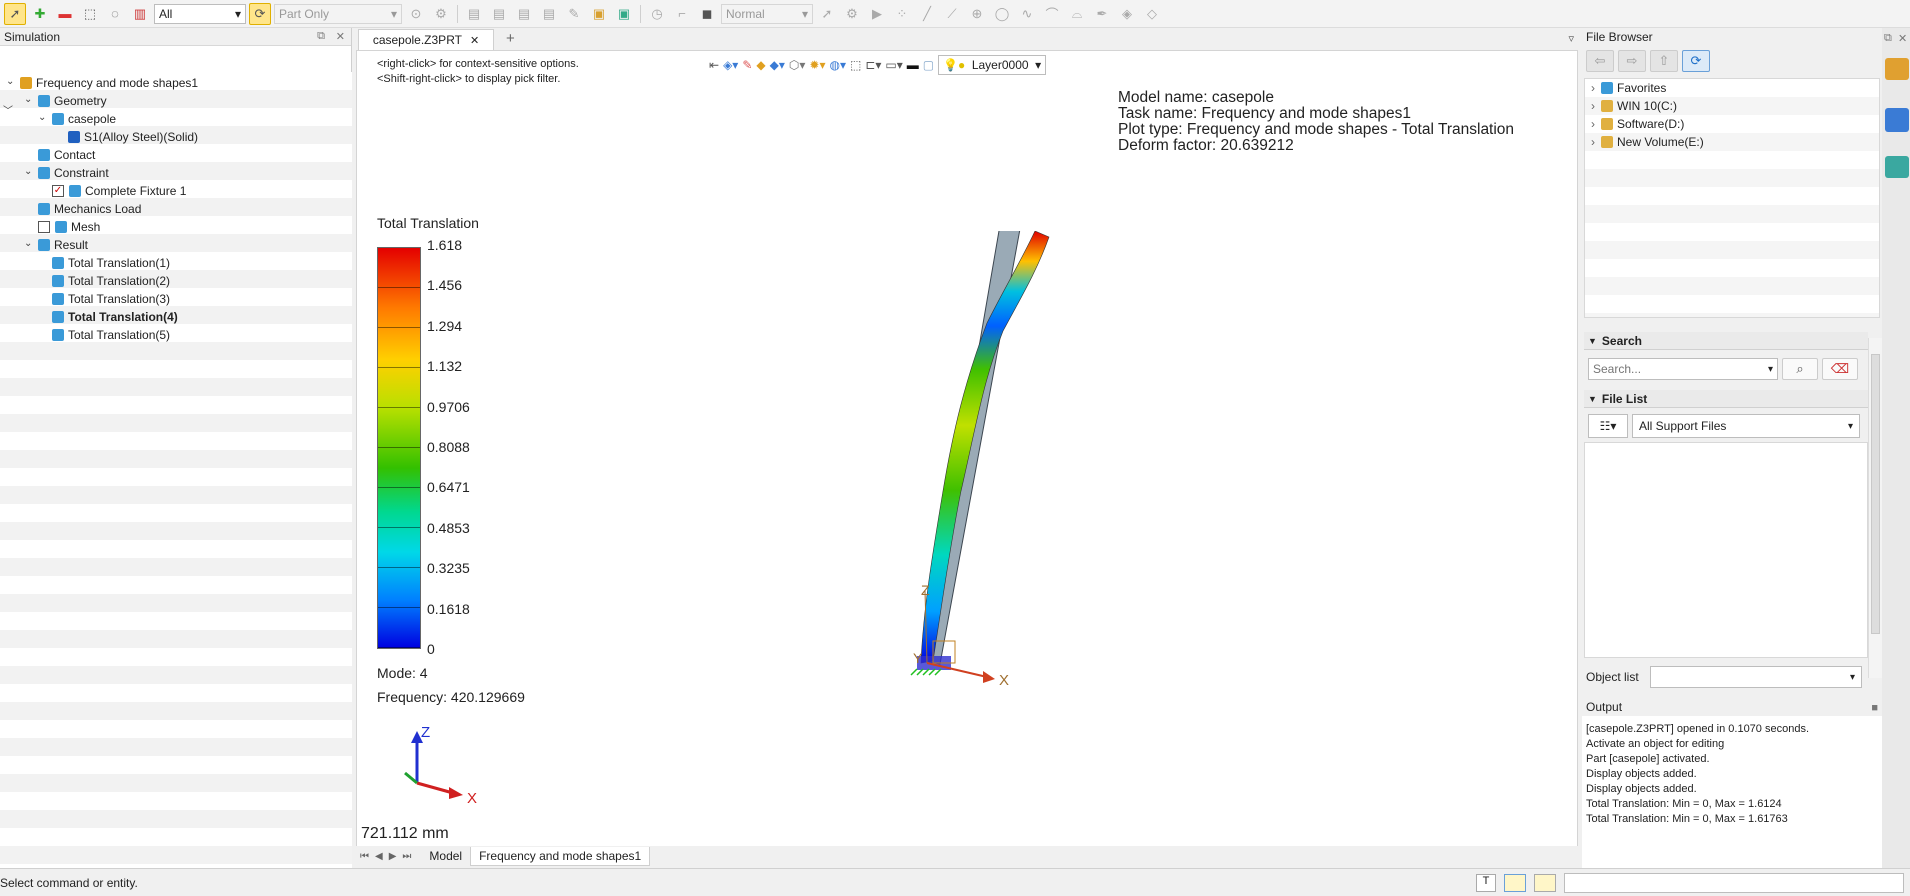 The height and width of the screenshot is (896, 1910). What do you see at coordinates (66, 155) in the screenshot?
I see `tree-item: Contact` at bounding box center [66, 155].